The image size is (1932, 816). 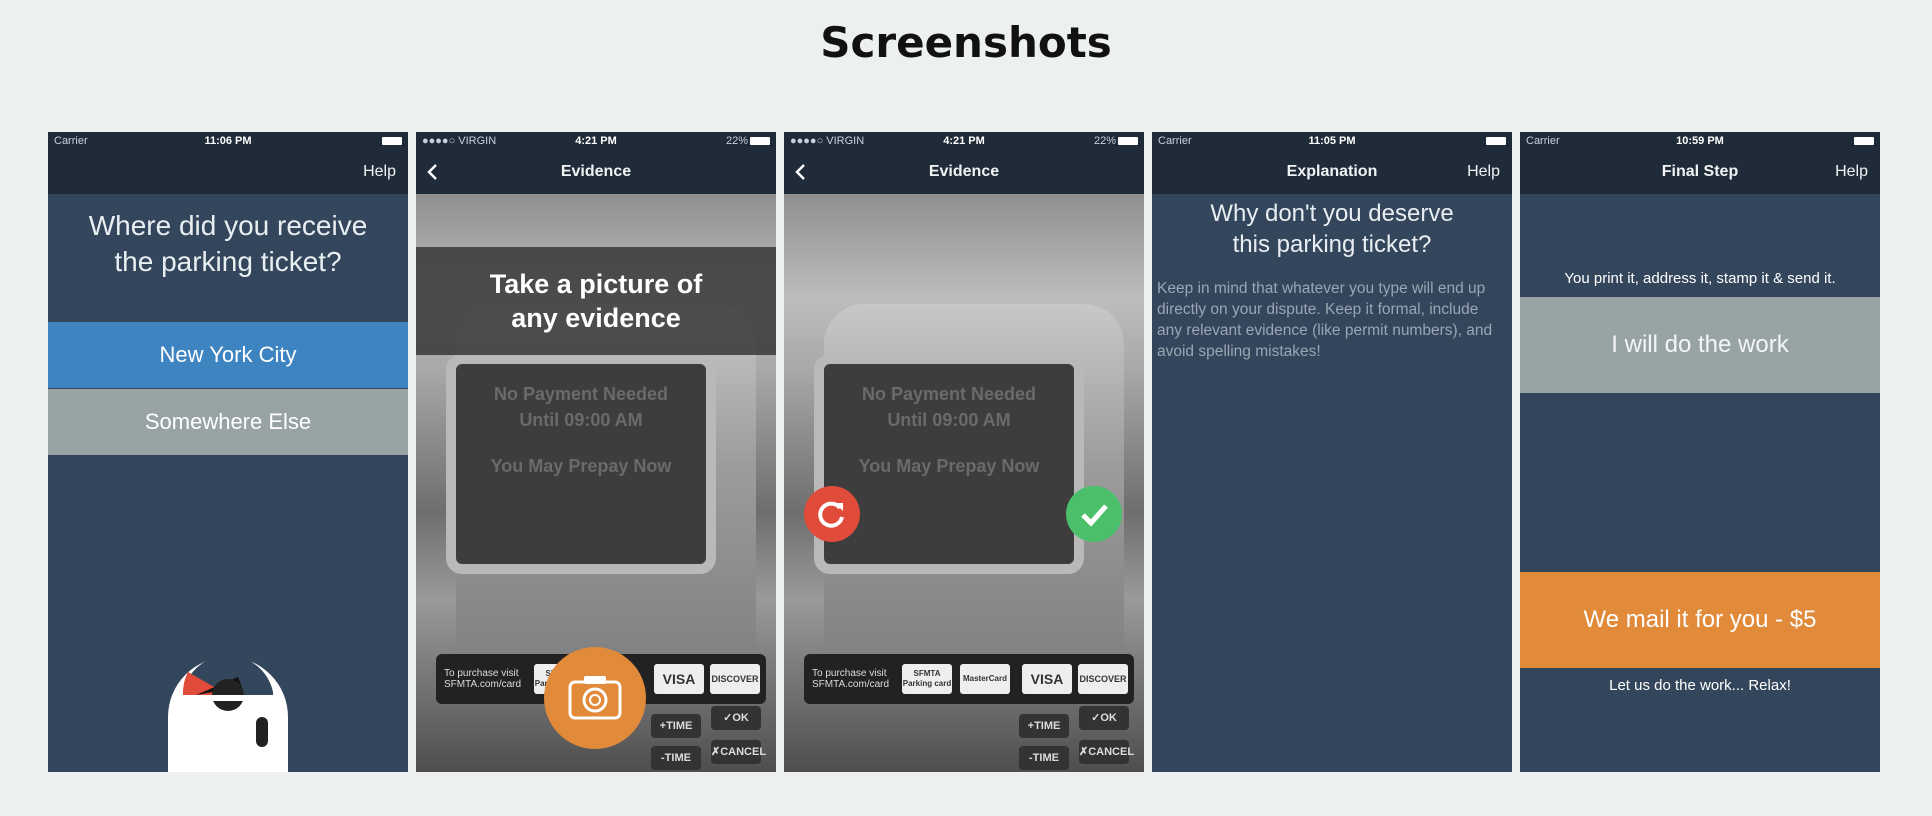 What do you see at coordinates (228, 422) in the screenshot?
I see `option-somewhere-else: Somewhere Else` at bounding box center [228, 422].